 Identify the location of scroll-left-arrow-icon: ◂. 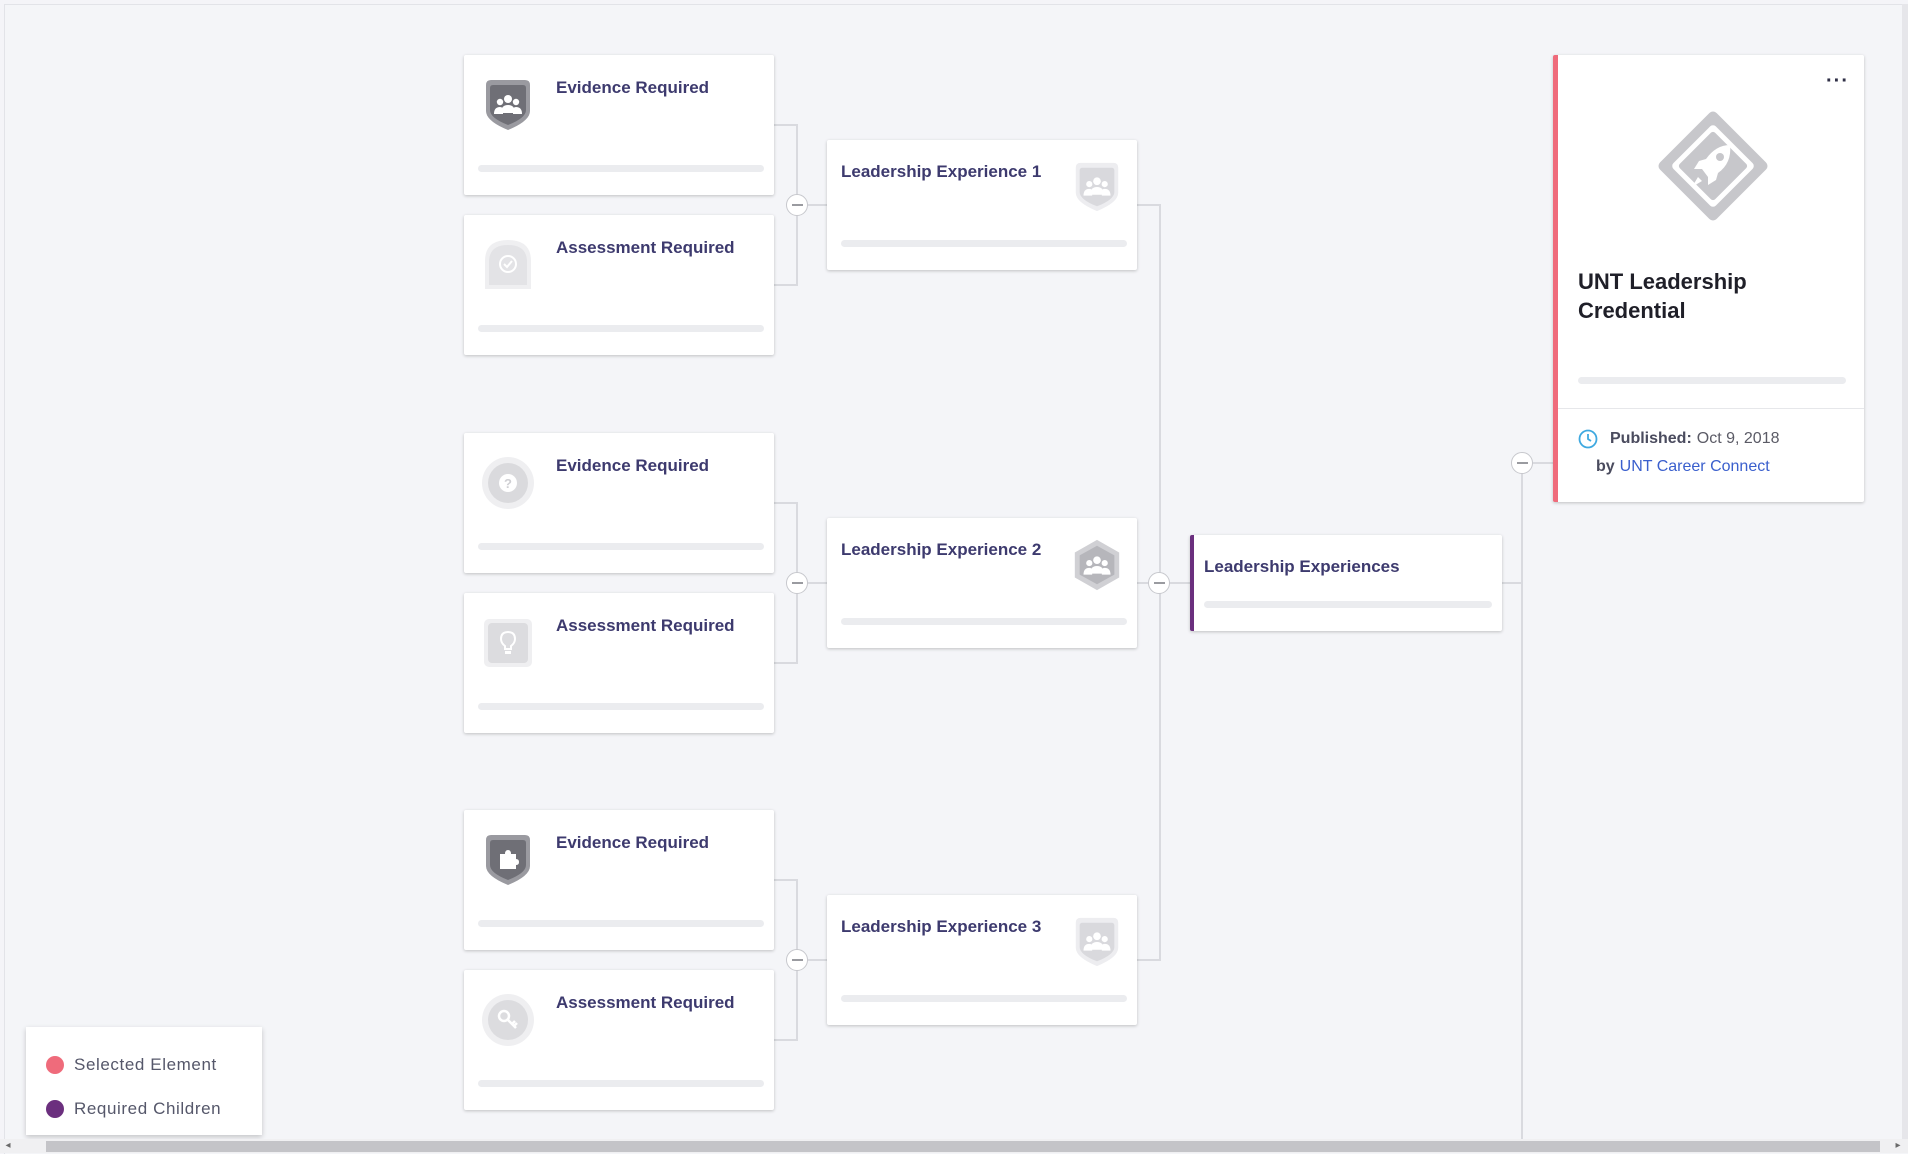
(8, 1146).